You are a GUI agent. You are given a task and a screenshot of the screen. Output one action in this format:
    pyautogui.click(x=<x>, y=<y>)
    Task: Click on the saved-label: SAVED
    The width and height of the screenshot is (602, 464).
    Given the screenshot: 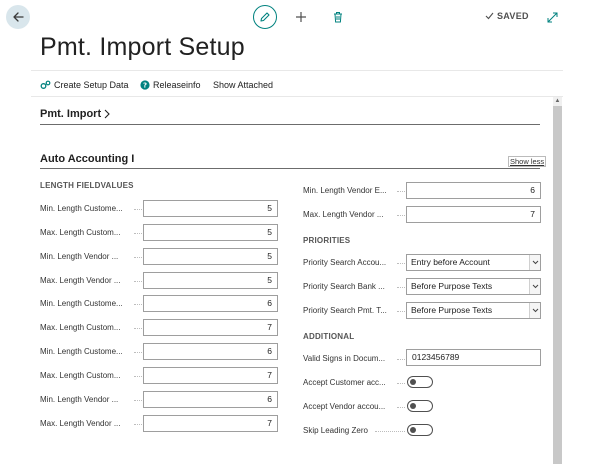 What is the action you would take?
    pyautogui.click(x=513, y=16)
    